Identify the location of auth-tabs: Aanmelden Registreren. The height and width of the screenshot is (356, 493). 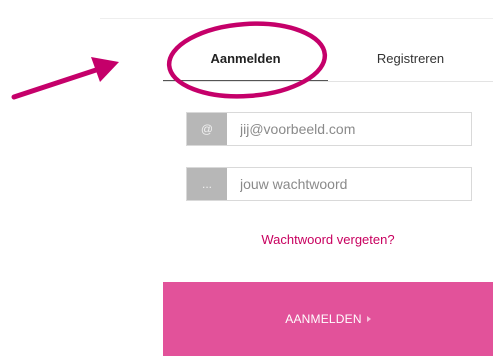
(328, 59).